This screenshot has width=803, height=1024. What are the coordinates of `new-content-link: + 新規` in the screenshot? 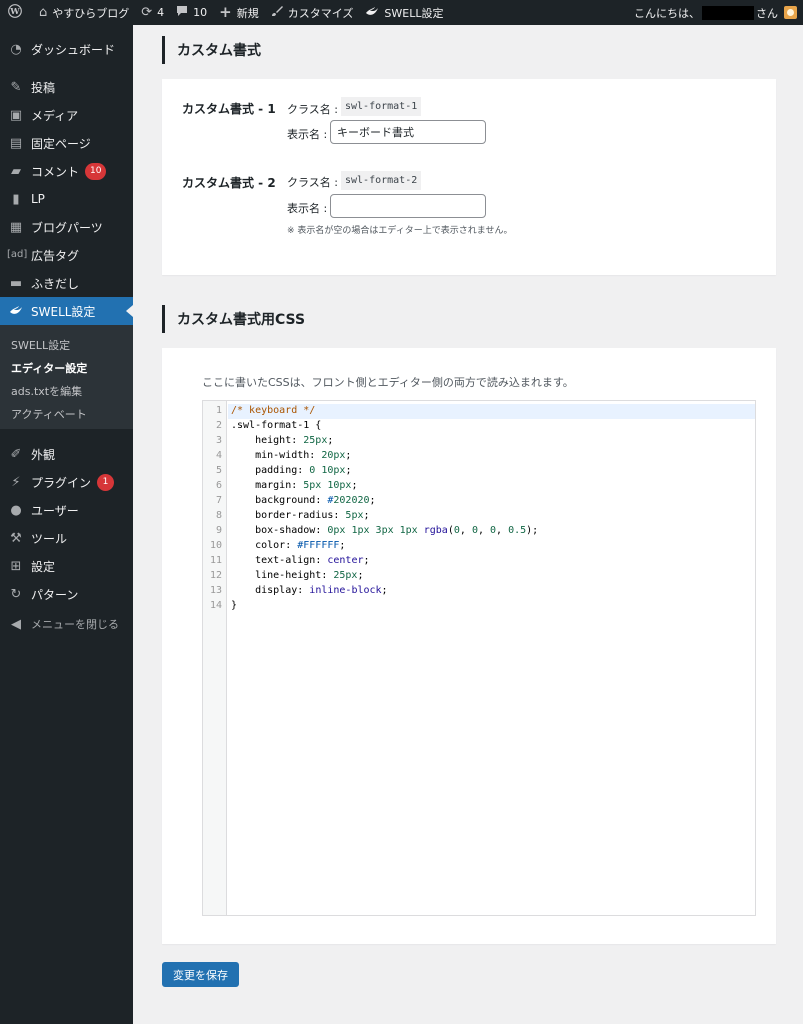 It's located at (239, 12).